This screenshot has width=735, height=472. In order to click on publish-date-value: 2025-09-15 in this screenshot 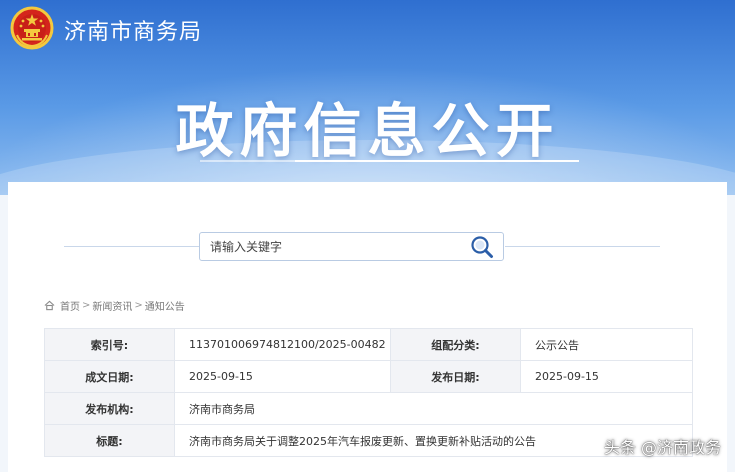, I will do `click(606, 376)`.